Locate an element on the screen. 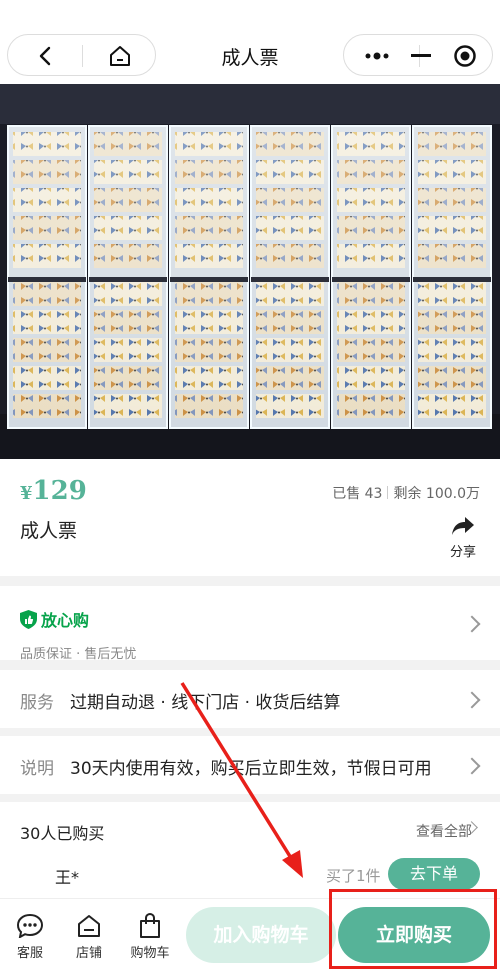 The image size is (500, 970). note-row: 说明 30天内使用有效，购买后立即生效，节假日可用 is located at coordinates (250, 765).